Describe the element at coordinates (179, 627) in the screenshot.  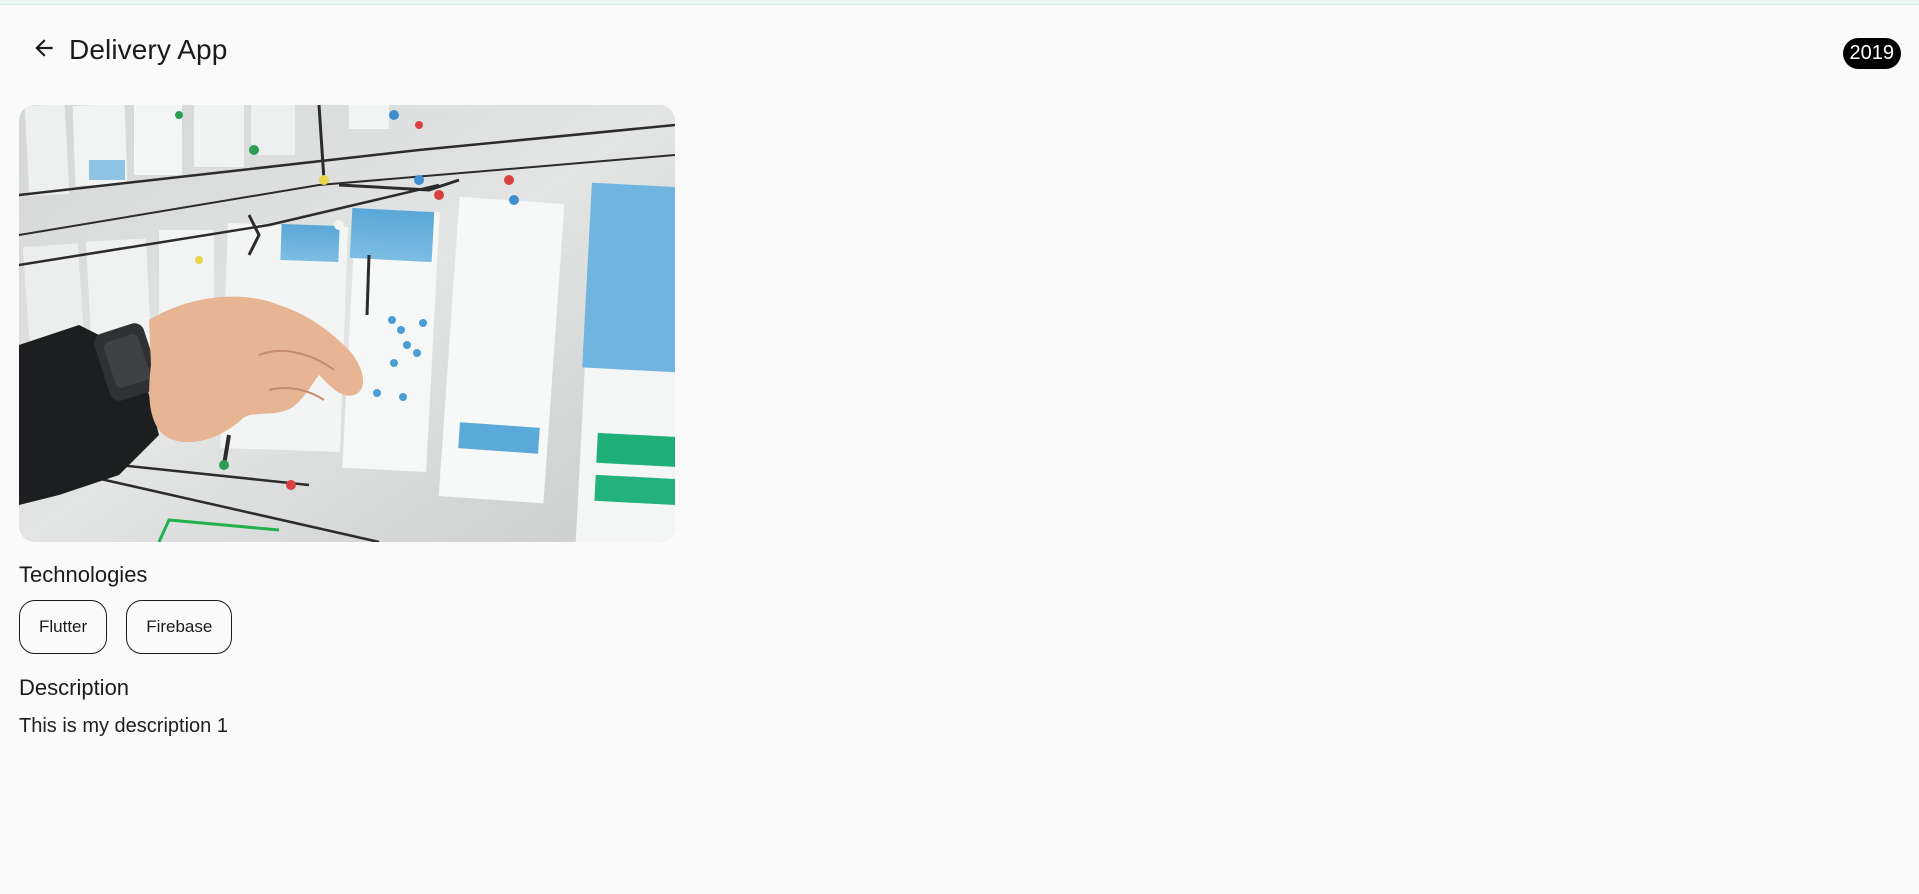
I see `chip-firebase: Firebase` at that location.